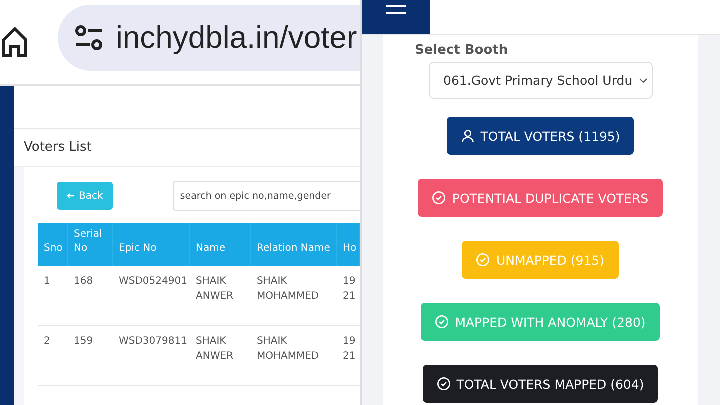 The image size is (720, 405). What do you see at coordinates (151, 296) in the screenshot?
I see `table-cell: WSD0524901` at bounding box center [151, 296].